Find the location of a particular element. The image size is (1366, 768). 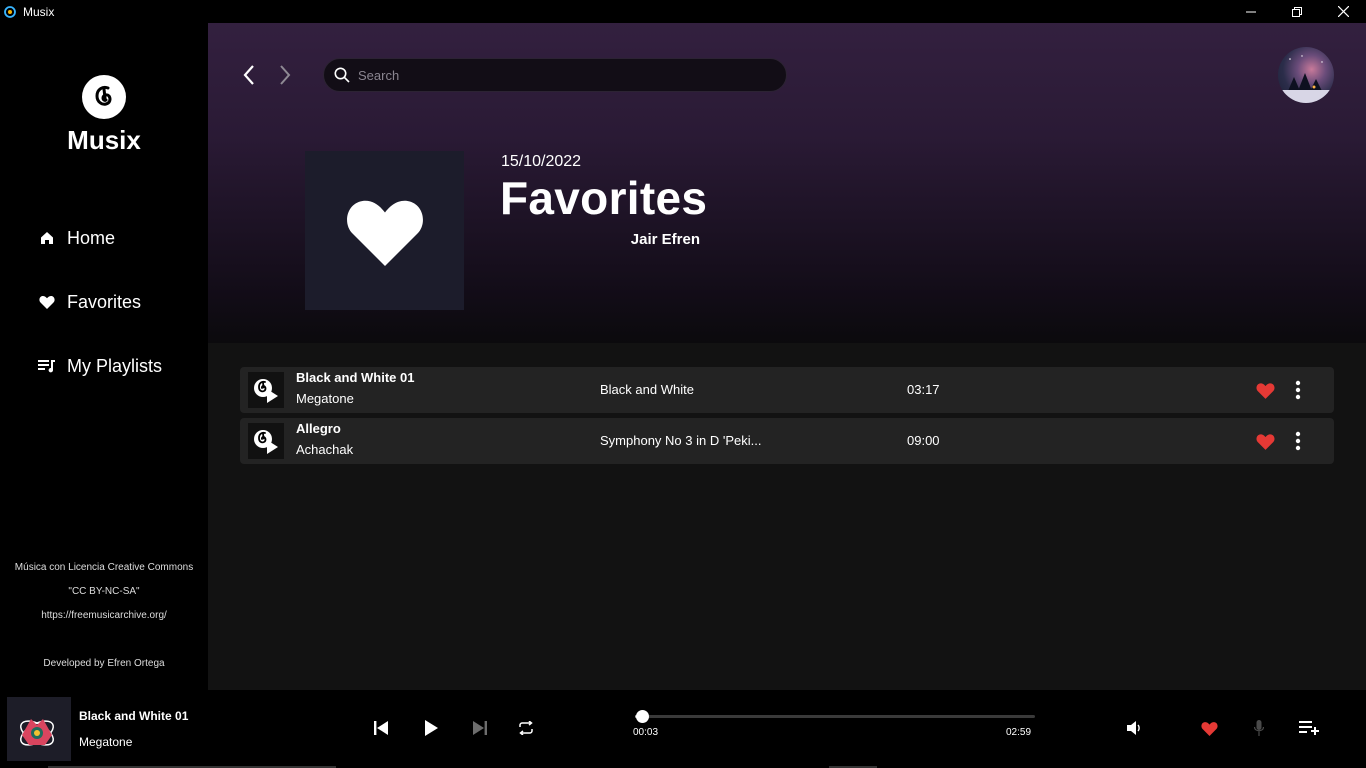

avatar-image is located at coordinates (1306, 79).